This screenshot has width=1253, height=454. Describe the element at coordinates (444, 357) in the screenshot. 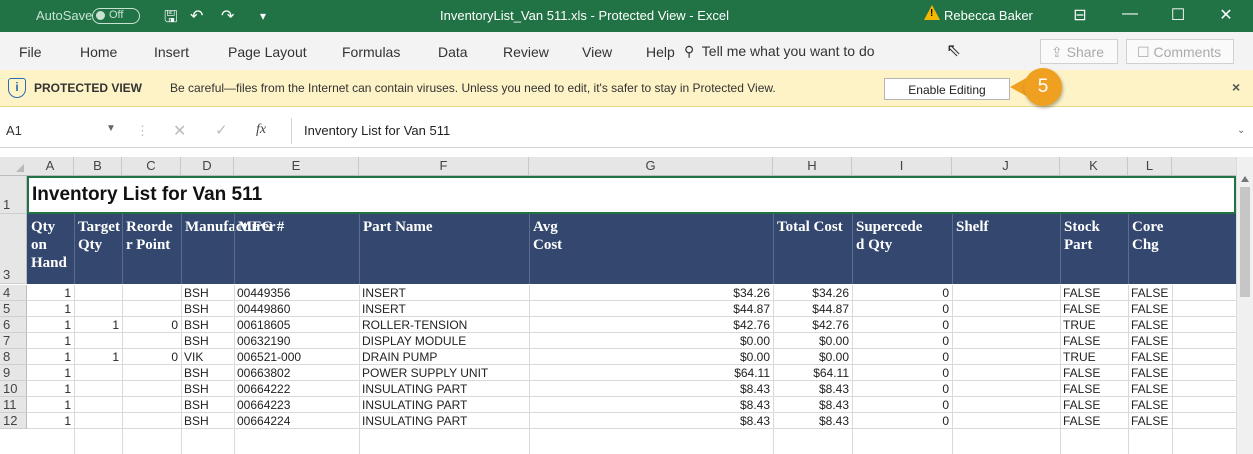

I see `cell-f8: DRAIN PUMP` at that location.